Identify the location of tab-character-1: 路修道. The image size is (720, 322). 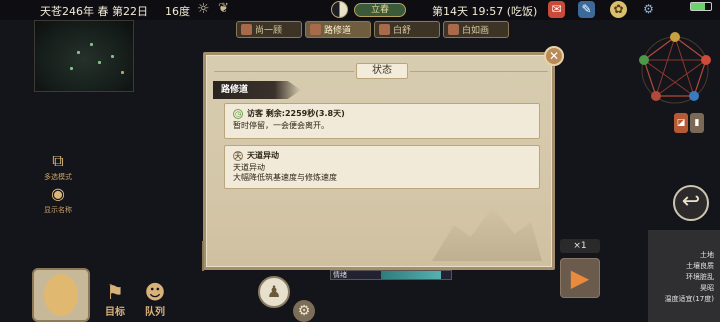
(338, 29).